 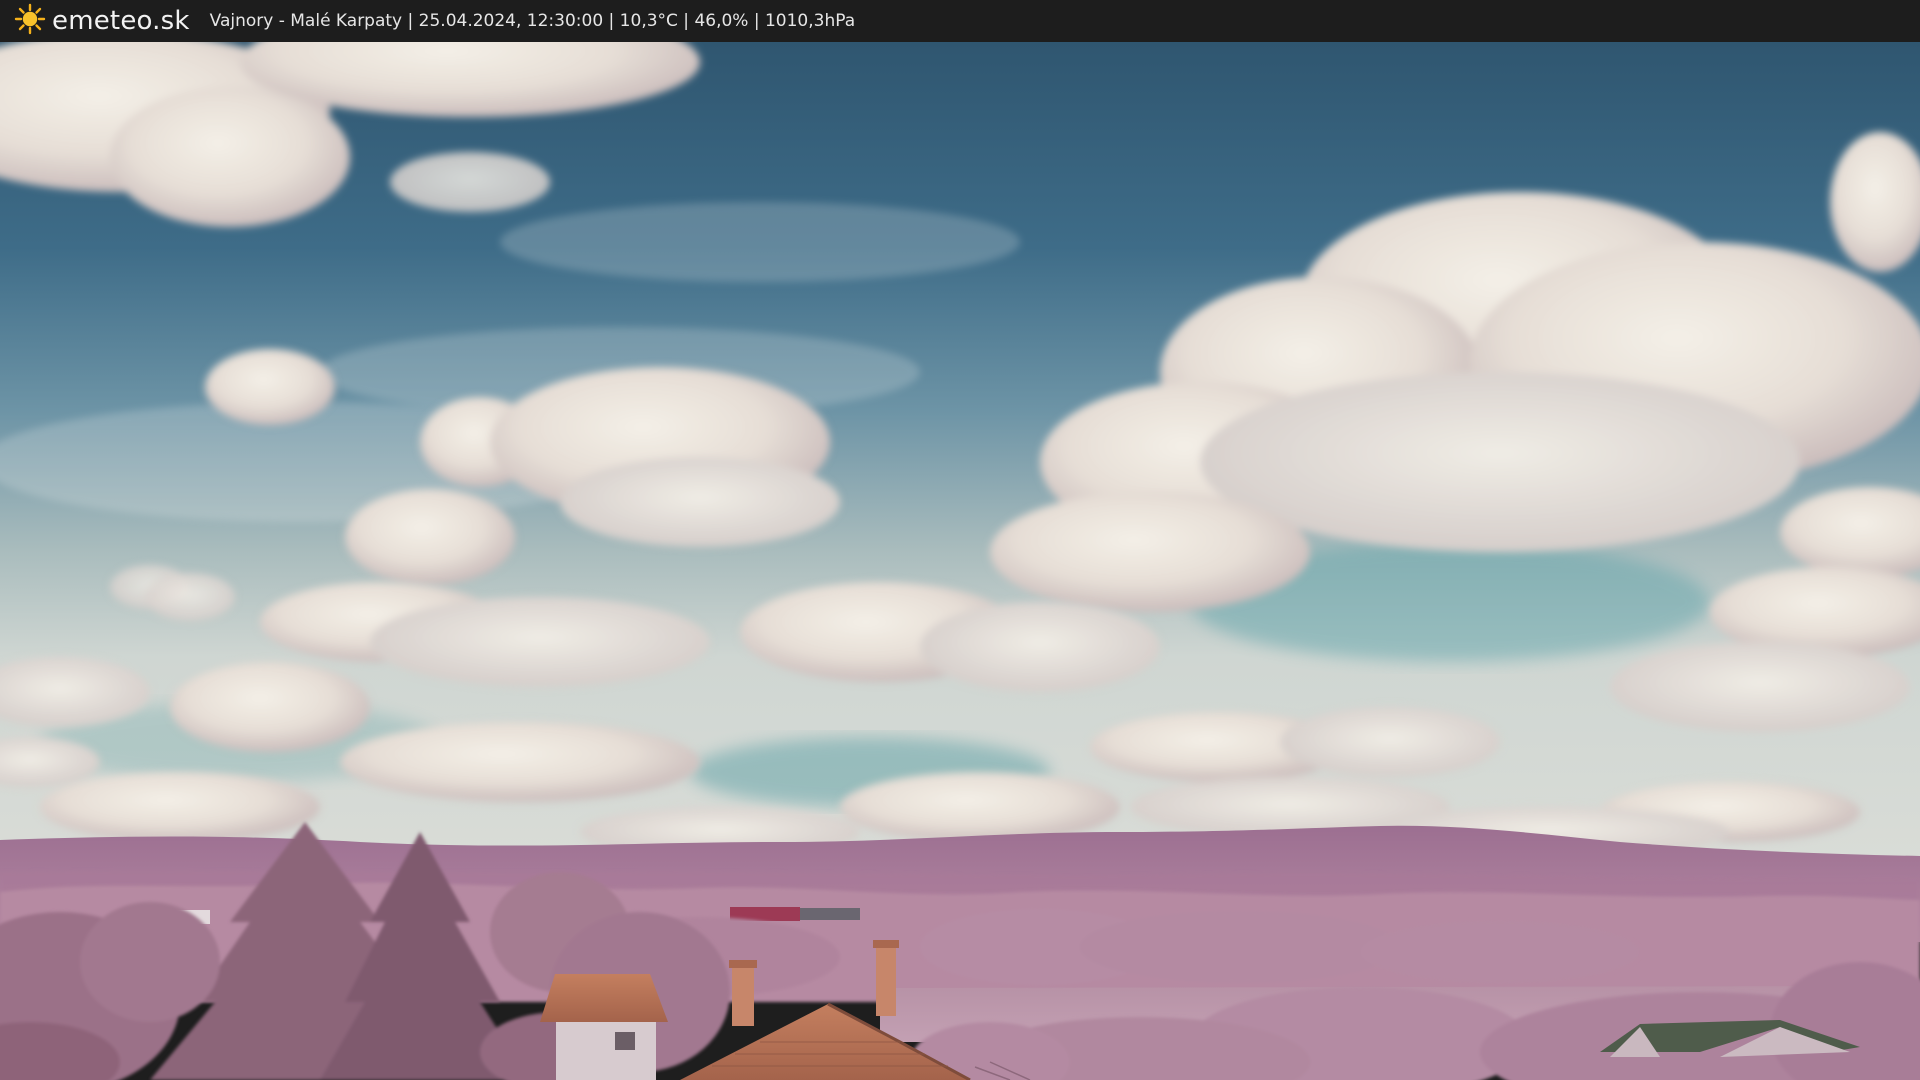 I want to click on logo-text: emeteo.sk, so click(x=121, y=21).